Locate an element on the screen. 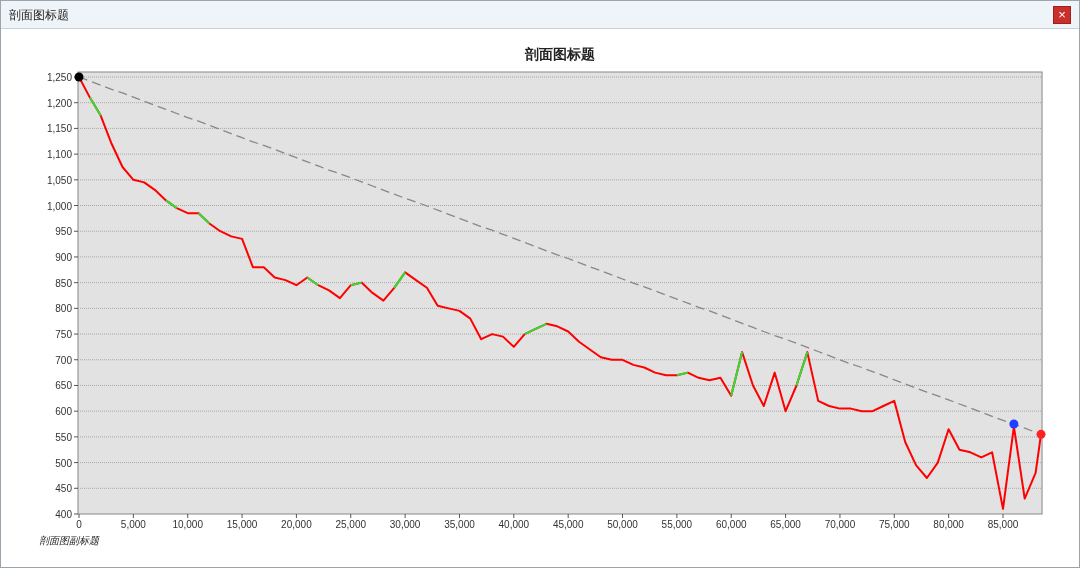 Image resolution: width=1080 pixels, height=568 pixels. tick-label: 0 is located at coordinates (79, 524).